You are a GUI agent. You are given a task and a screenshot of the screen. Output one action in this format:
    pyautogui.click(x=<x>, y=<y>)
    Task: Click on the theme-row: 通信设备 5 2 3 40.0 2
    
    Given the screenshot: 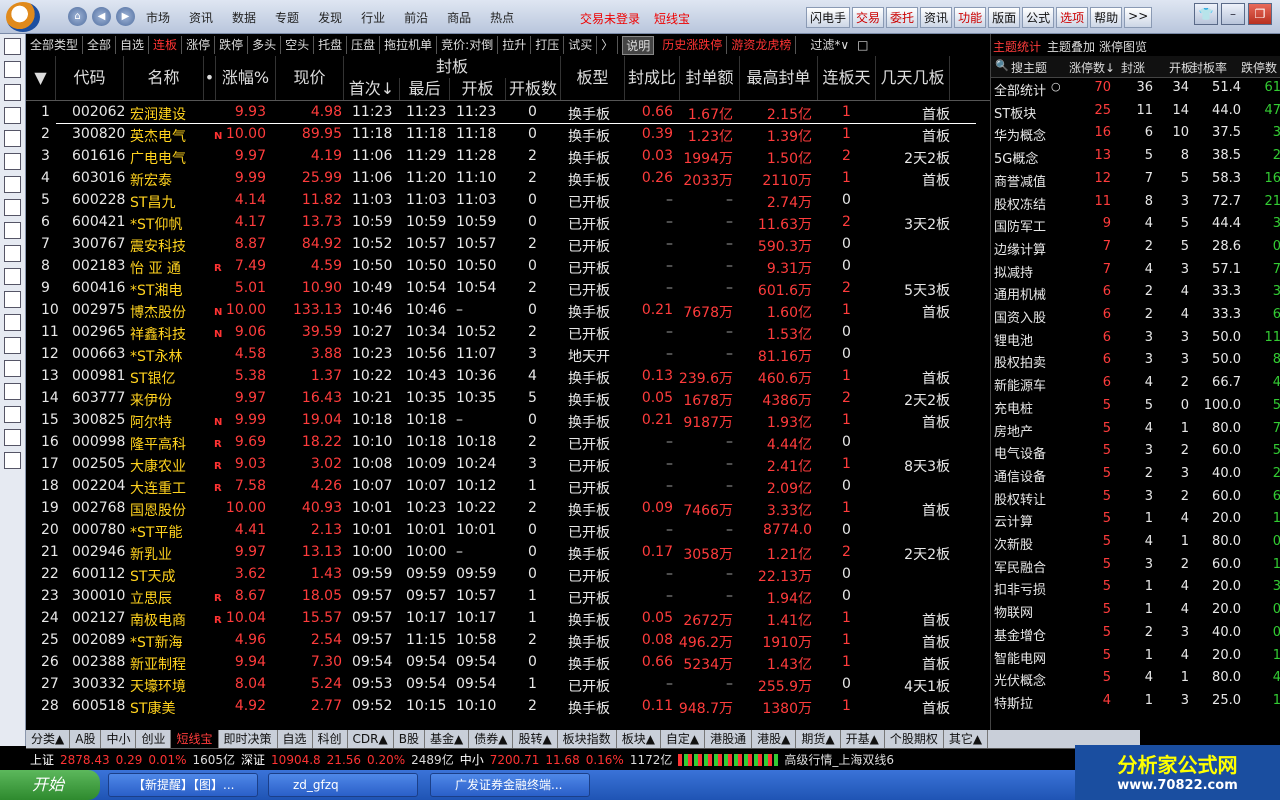 What is the action you would take?
    pyautogui.click(x=1135, y=475)
    